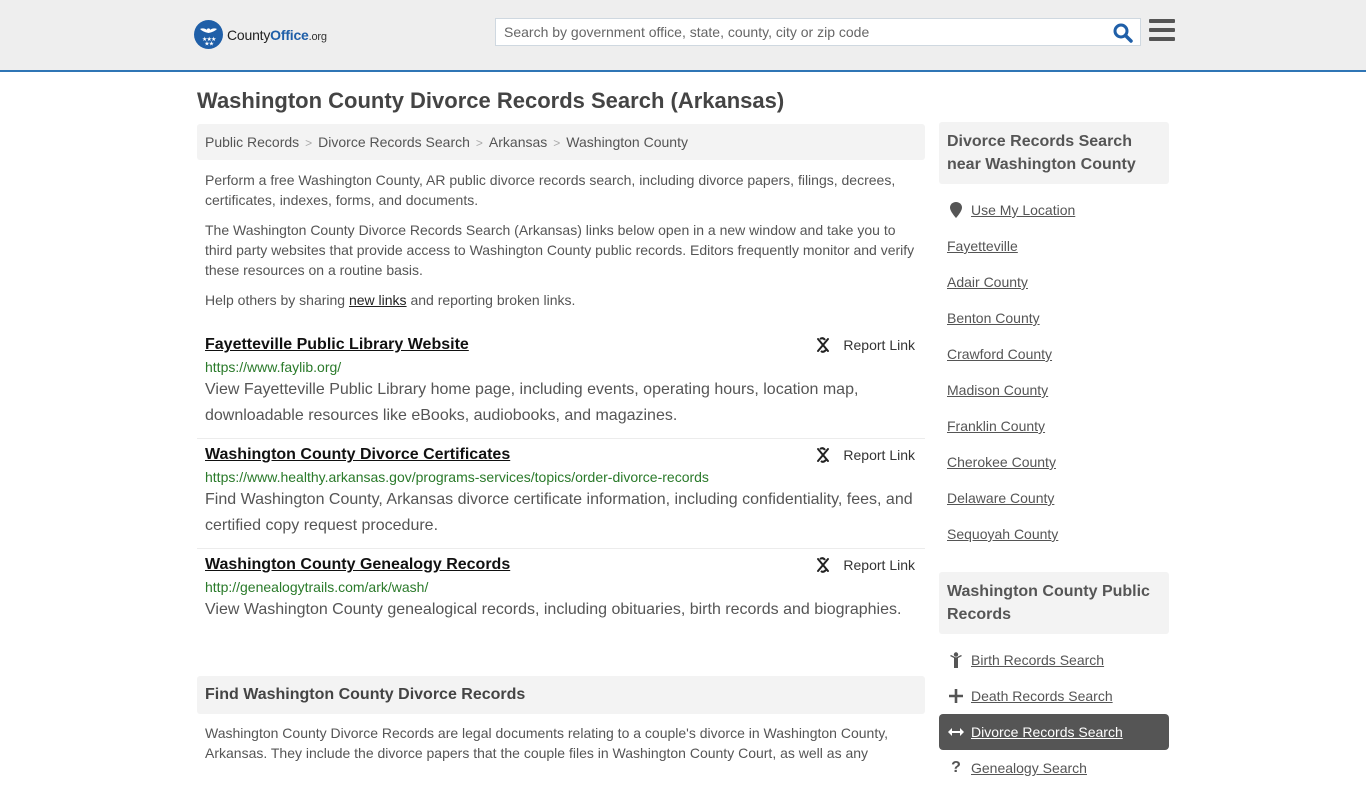 The image size is (1366, 786). What do you see at coordinates (956, 767) in the screenshot?
I see `question-icon: ?` at bounding box center [956, 767].